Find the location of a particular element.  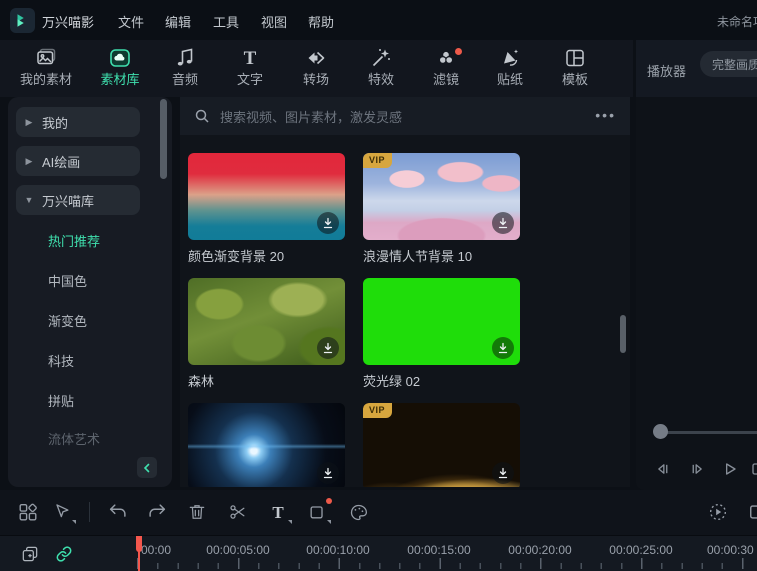

content-scrollbar is located at coordinates (623, 334).